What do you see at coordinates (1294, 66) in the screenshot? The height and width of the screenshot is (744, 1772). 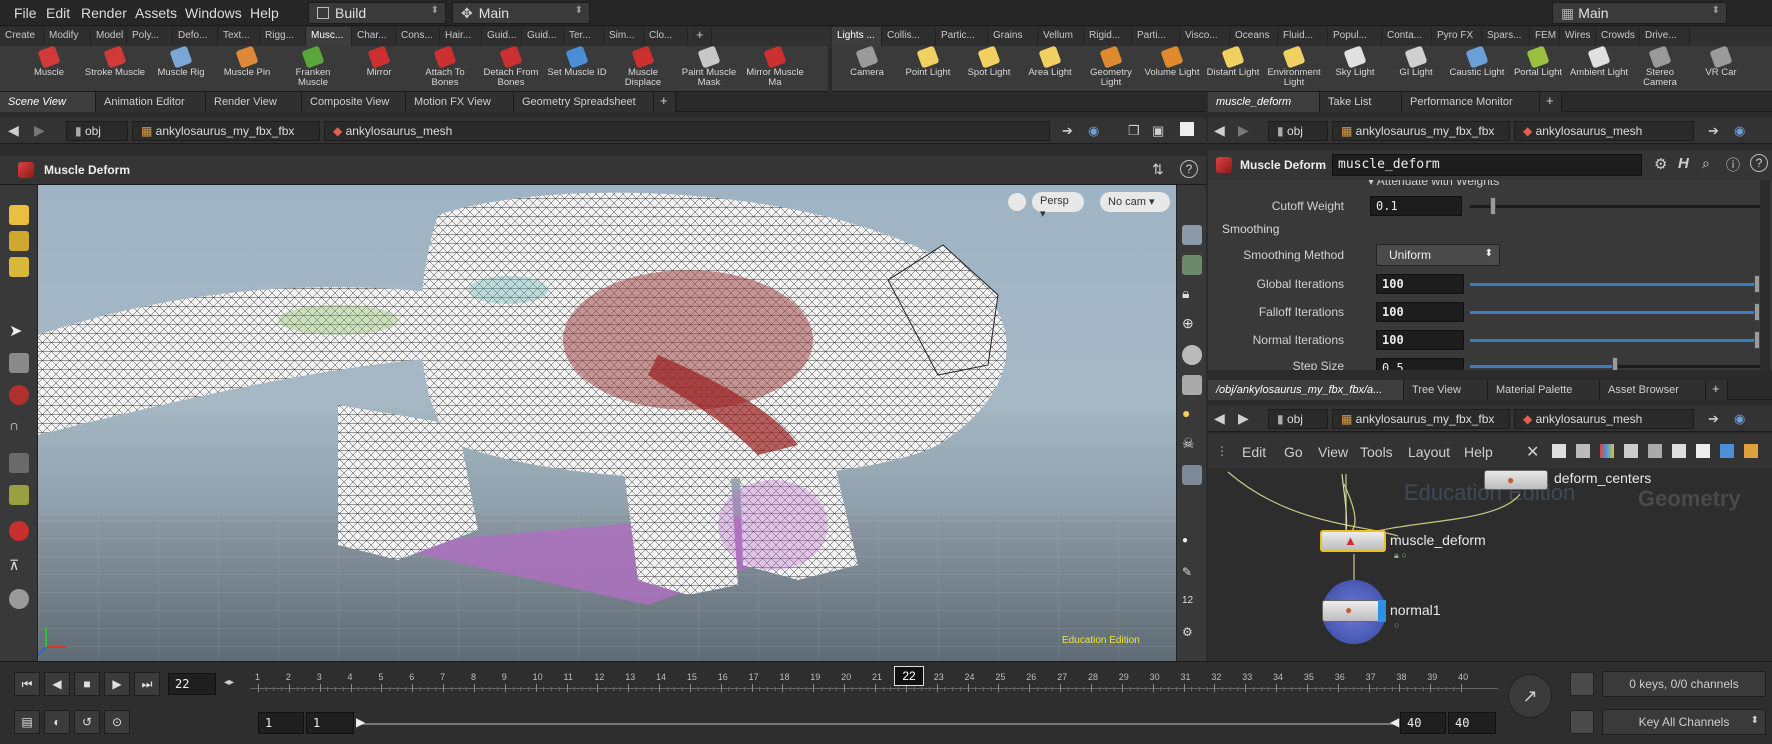 I see `shelf-tool: Environment Light` at bounding box center [1294, 66].